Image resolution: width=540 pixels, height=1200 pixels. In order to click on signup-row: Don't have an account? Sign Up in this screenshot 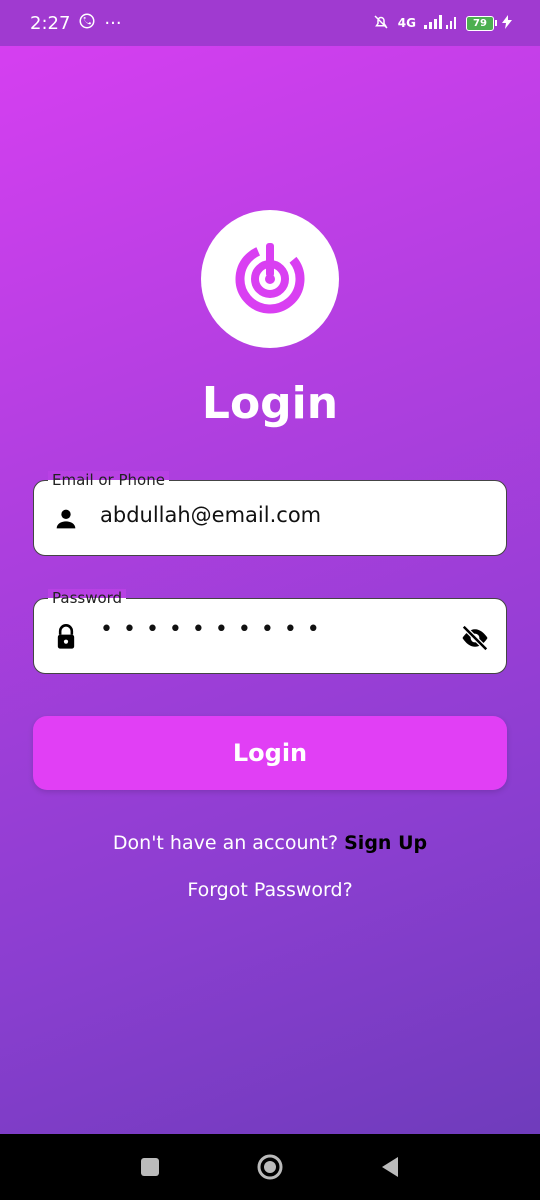, I will do `click(270, 843)`.